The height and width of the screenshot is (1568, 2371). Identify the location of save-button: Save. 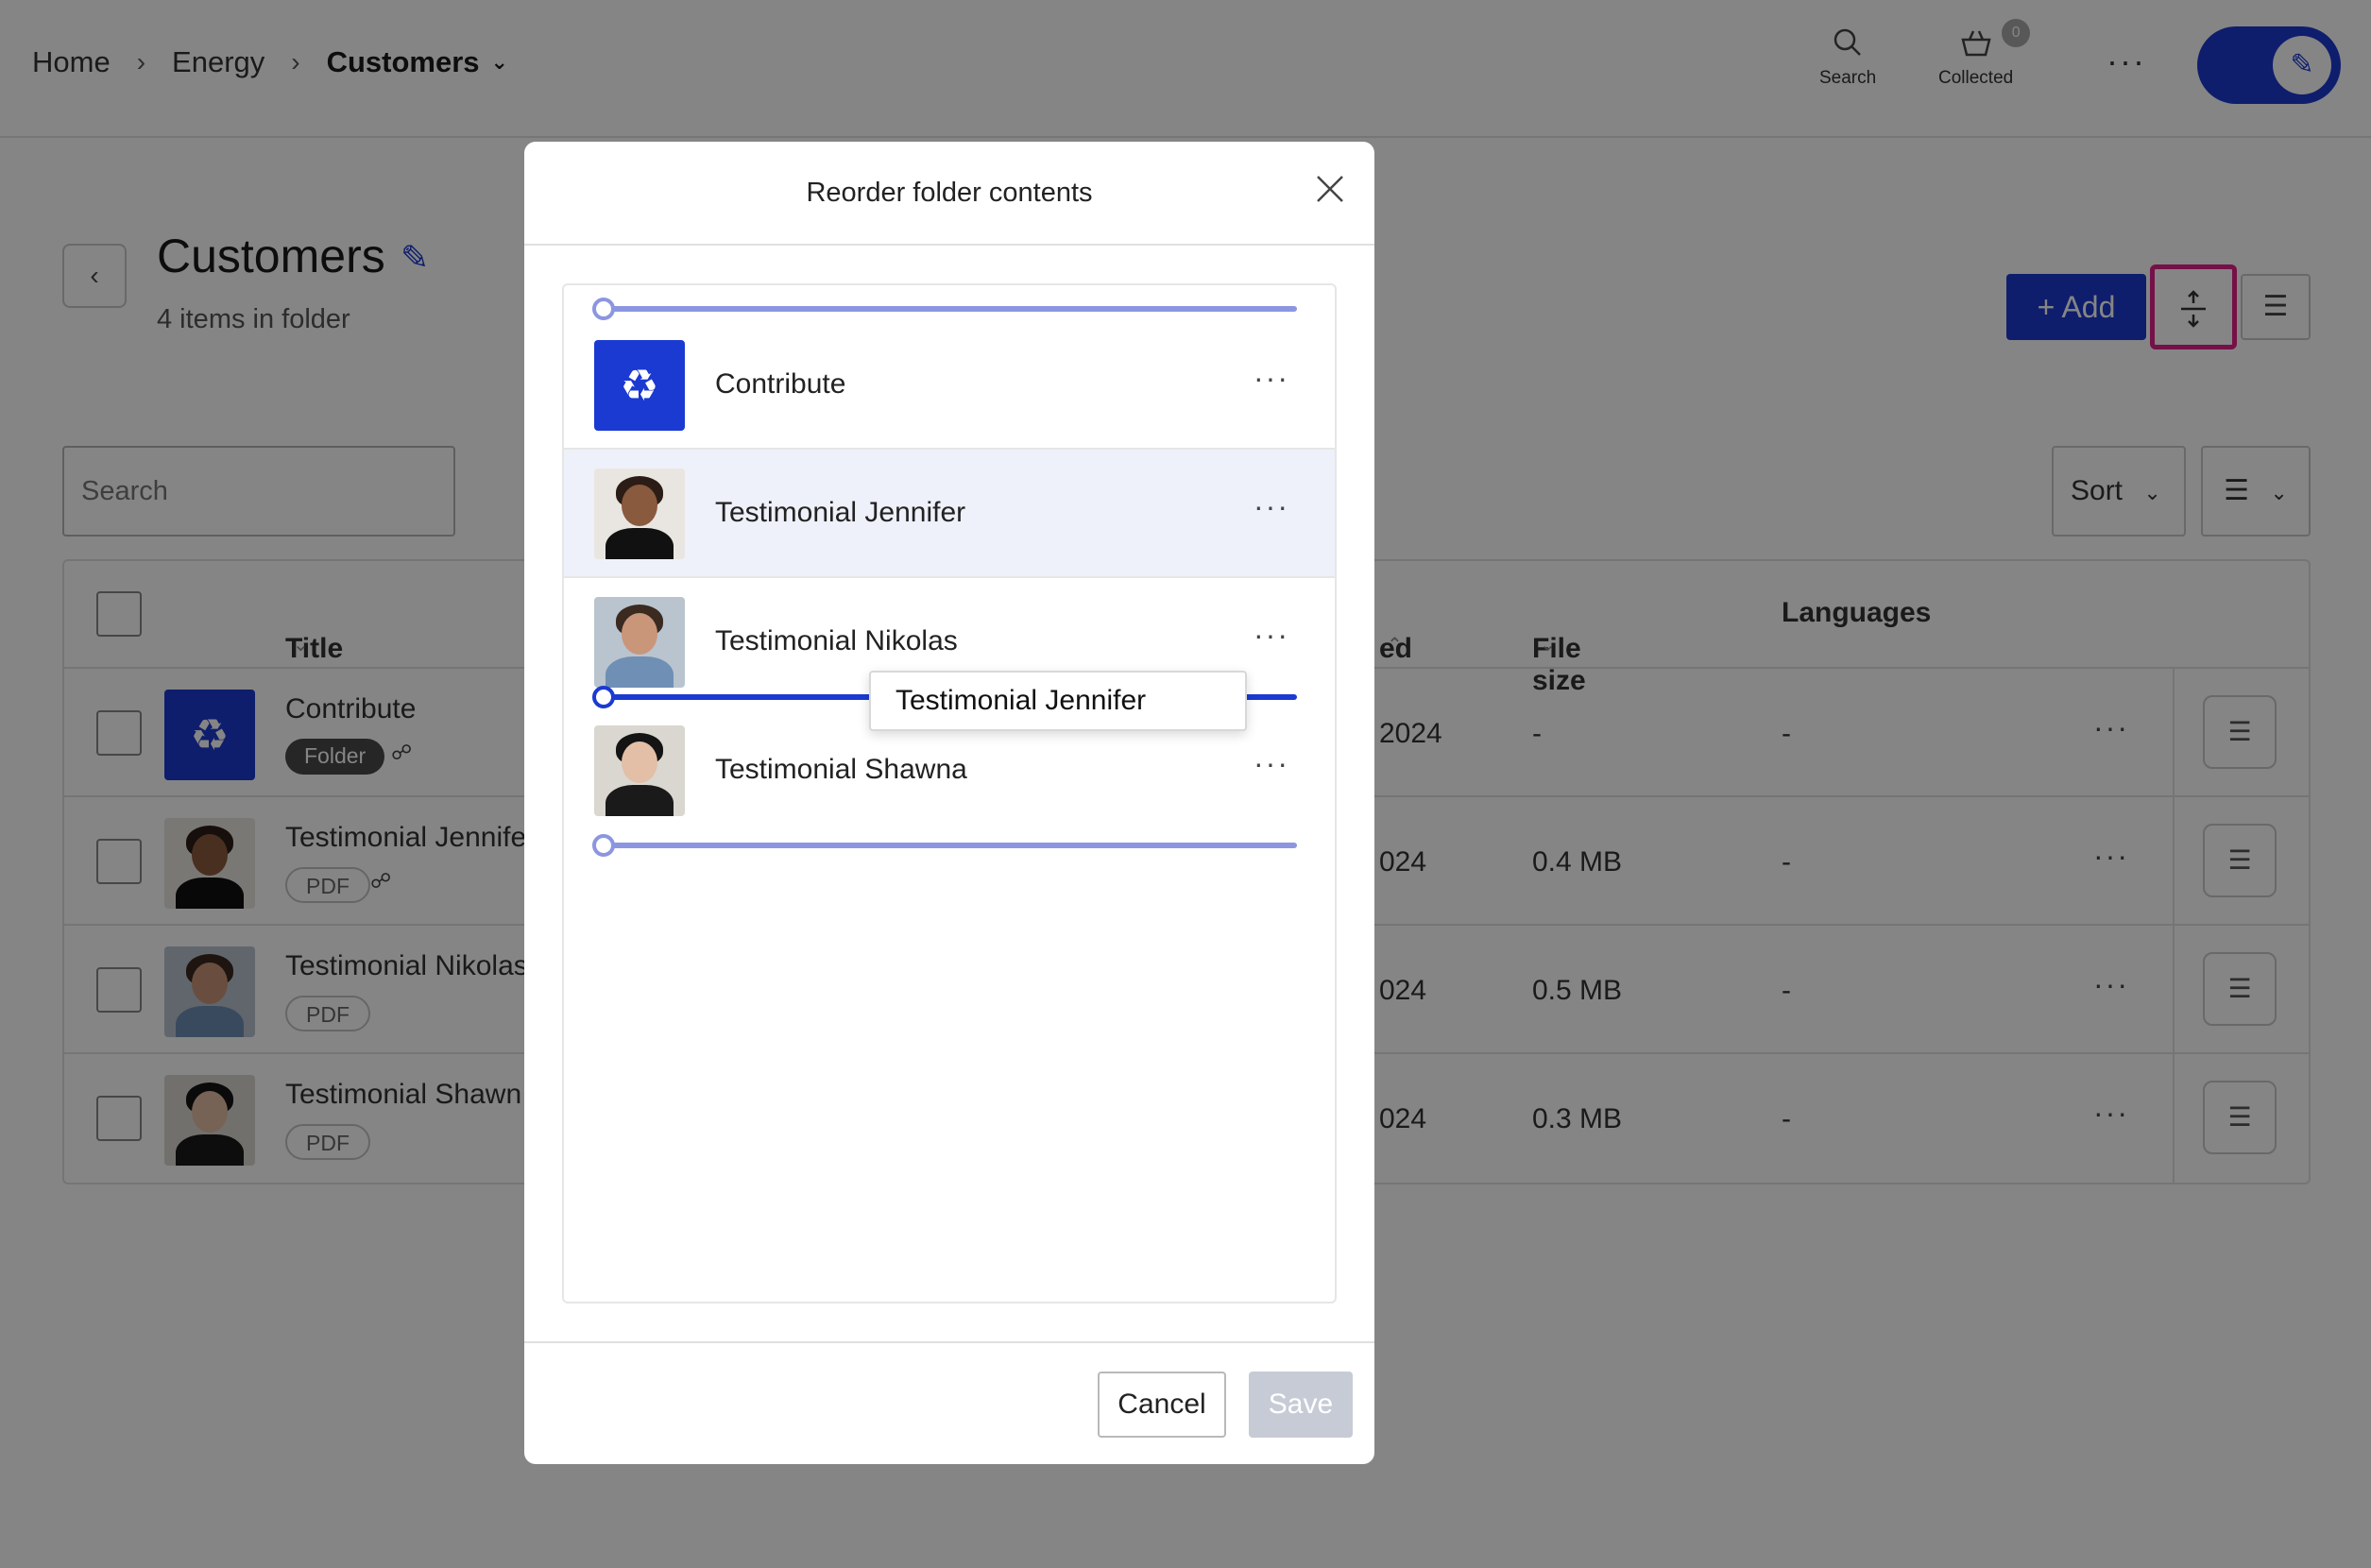
(1301, 1405).